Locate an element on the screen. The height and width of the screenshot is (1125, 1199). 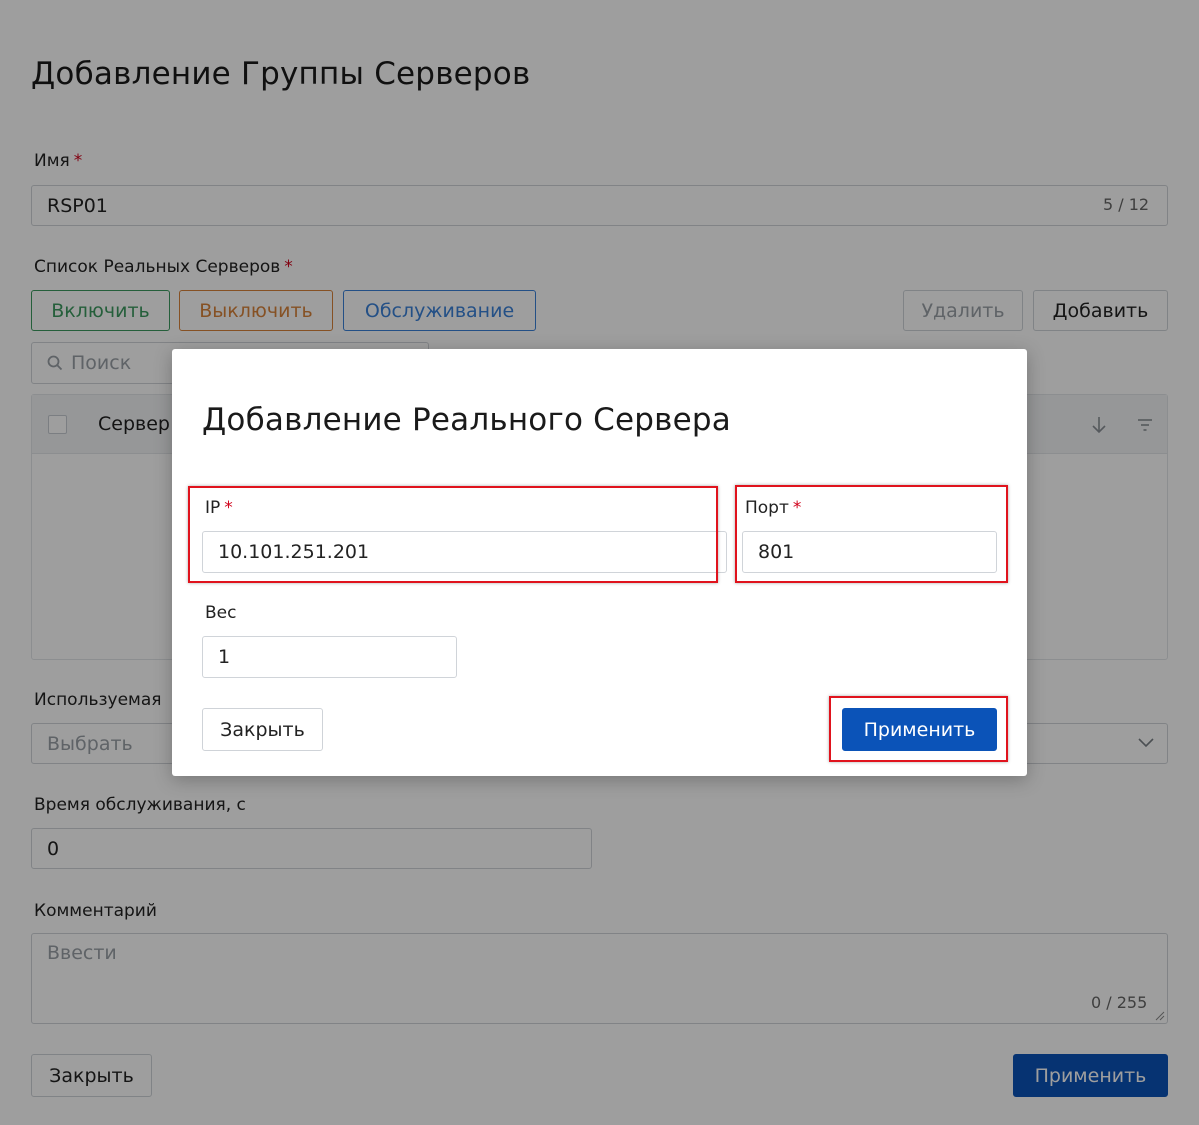
modal-title: Добавление Реального Сервера is located at coordinates (466, 420).